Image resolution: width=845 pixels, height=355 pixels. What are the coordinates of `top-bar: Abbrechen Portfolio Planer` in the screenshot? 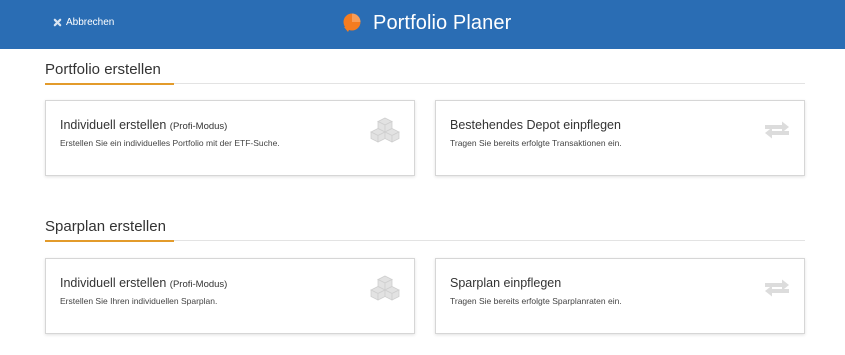 It's located at (422, 24).